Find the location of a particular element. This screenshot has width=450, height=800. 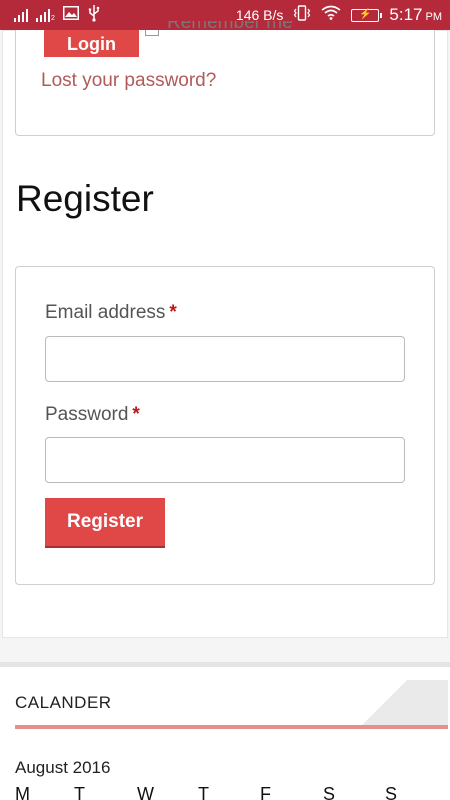

sim-slot-number: 2 is located at coordinates (53, 18).